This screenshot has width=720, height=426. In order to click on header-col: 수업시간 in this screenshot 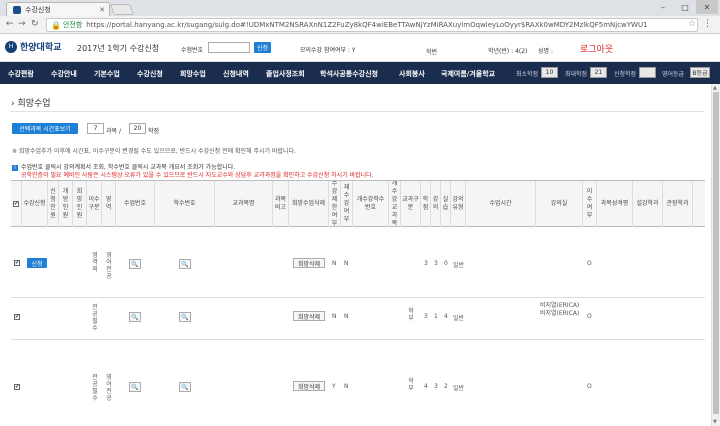, I will do `click(501, 204)`.